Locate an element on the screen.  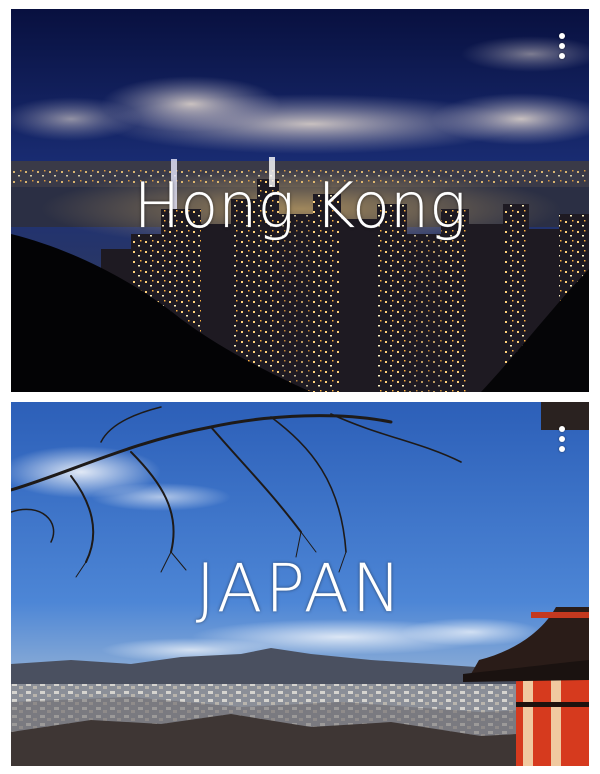
card-title: JAPAN is located at coordinates (300, 588).